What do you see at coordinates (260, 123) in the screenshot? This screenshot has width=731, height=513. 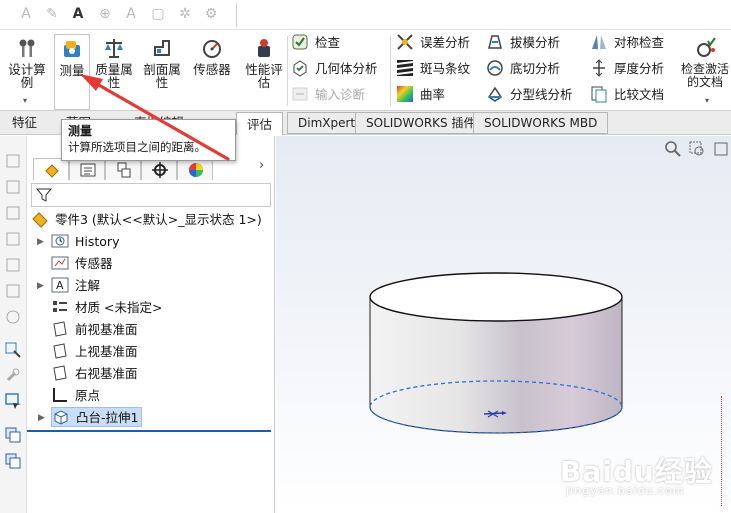 I see `tab-evaluate: 评估` at bounding box center [260, 123].